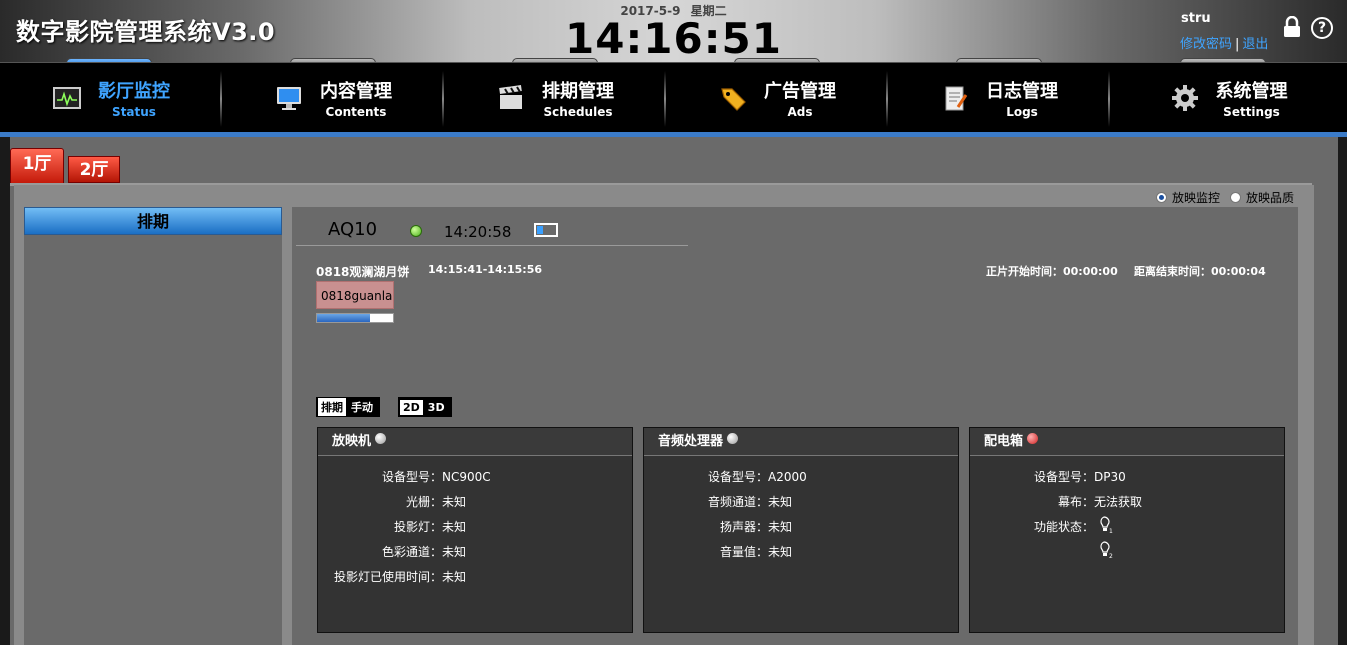 Image resolution: width=1347 pixels, height=645 pixels. I want to click on projector-status-icon, so click(381, 438).